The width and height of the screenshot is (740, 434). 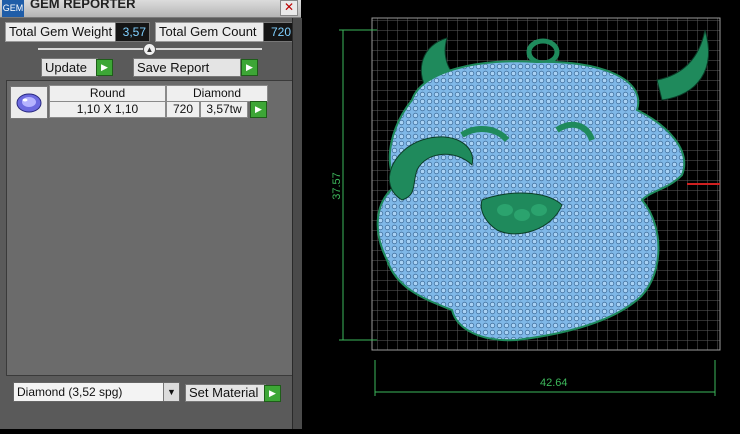 What do you see at coordinates (107, 109) in the screenshot?
I see `table-cell-size: 1,10 X 1,10` at bounding box center [107, 109].